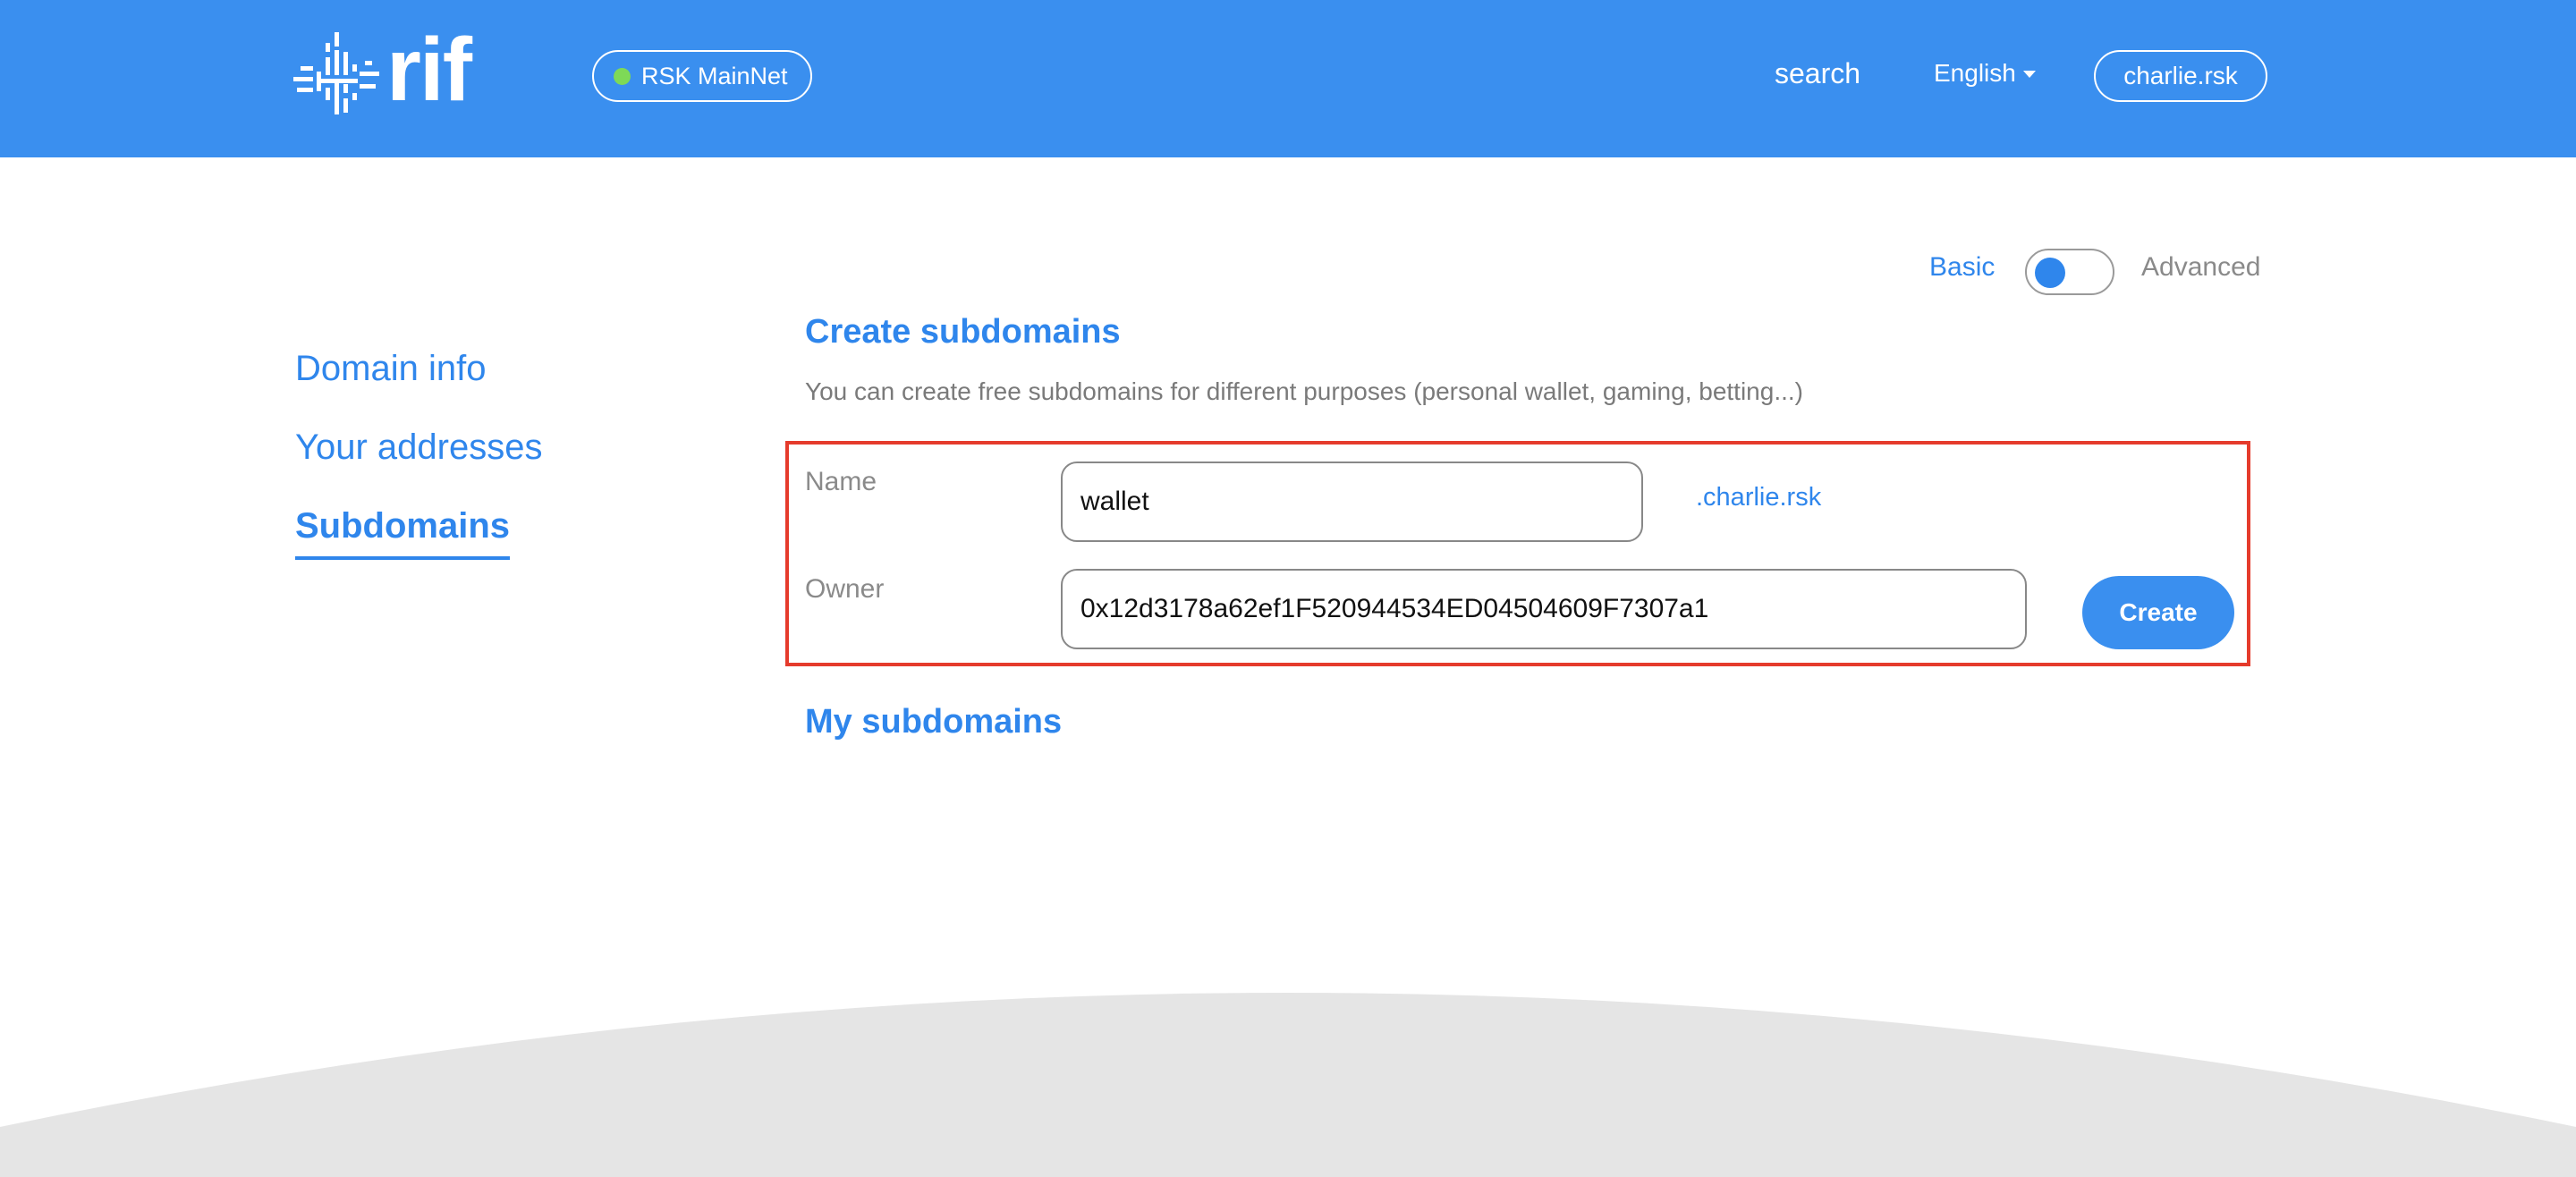 This screenshot has height=1177, width=2576. Describe the element at coordinates (622, 76) in the screenshot. I see `network-status-dot-icon` at that location.